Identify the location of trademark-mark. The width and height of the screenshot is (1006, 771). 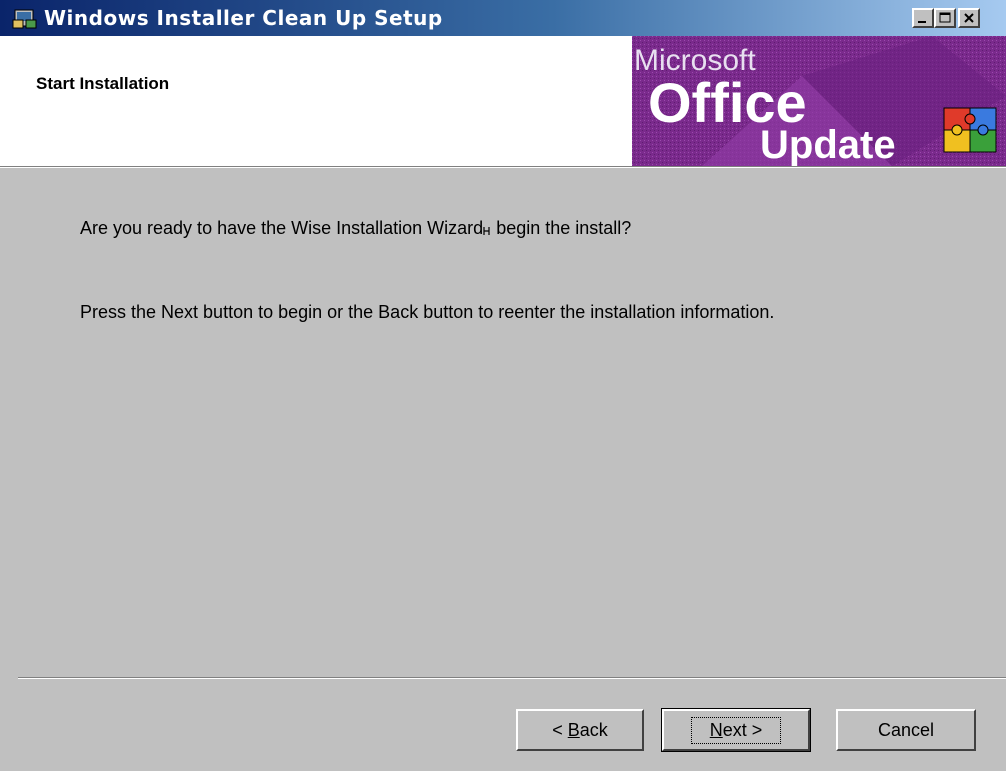
(486, 231).